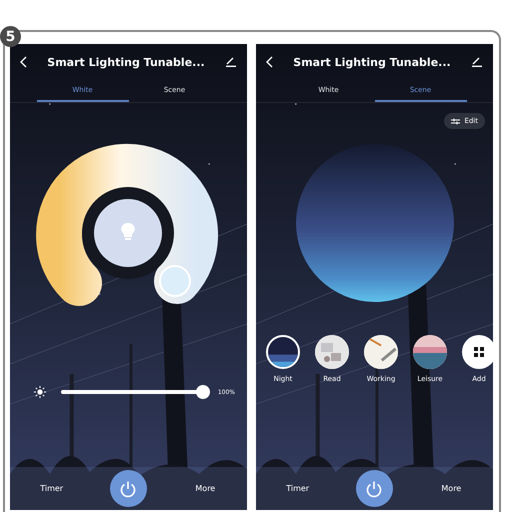 The width and height of the screenshot is (505, 512). Describe the element at coordinates (40, 392) in the screenshot. I see `brightness-icon` at that location.